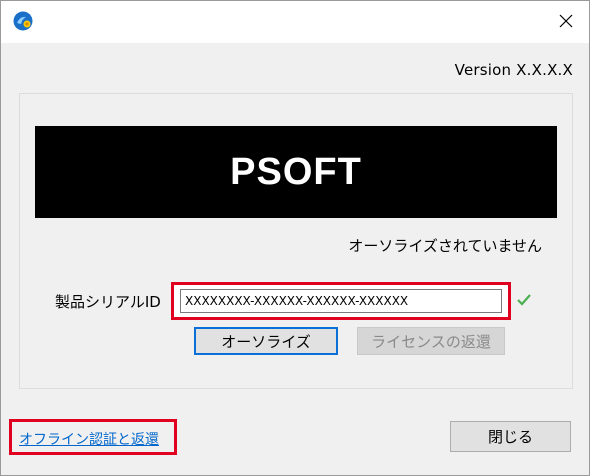 The width and height of the screenshot is (590, 476). What do you see at coordinates (445, 246) in the screenshot?
I see `authorization-status: オーソライズされていません` at bounding box center [445, 246].